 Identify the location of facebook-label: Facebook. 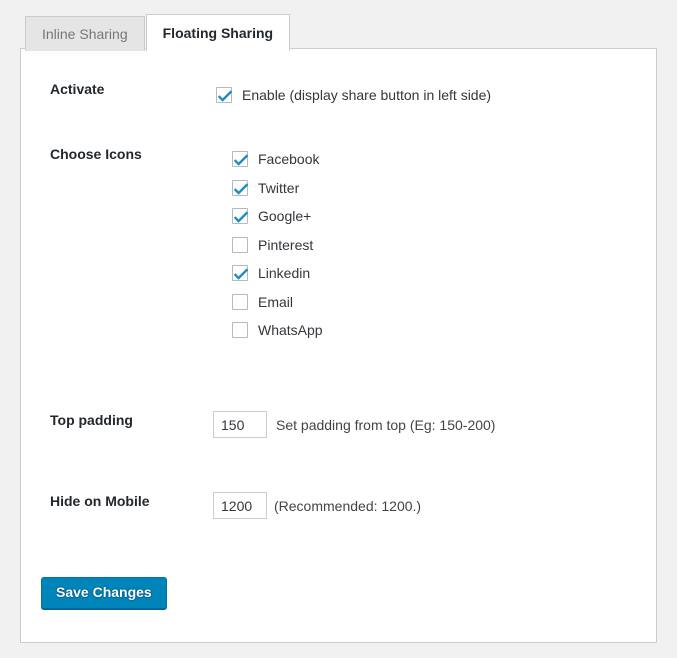
(288, 159).